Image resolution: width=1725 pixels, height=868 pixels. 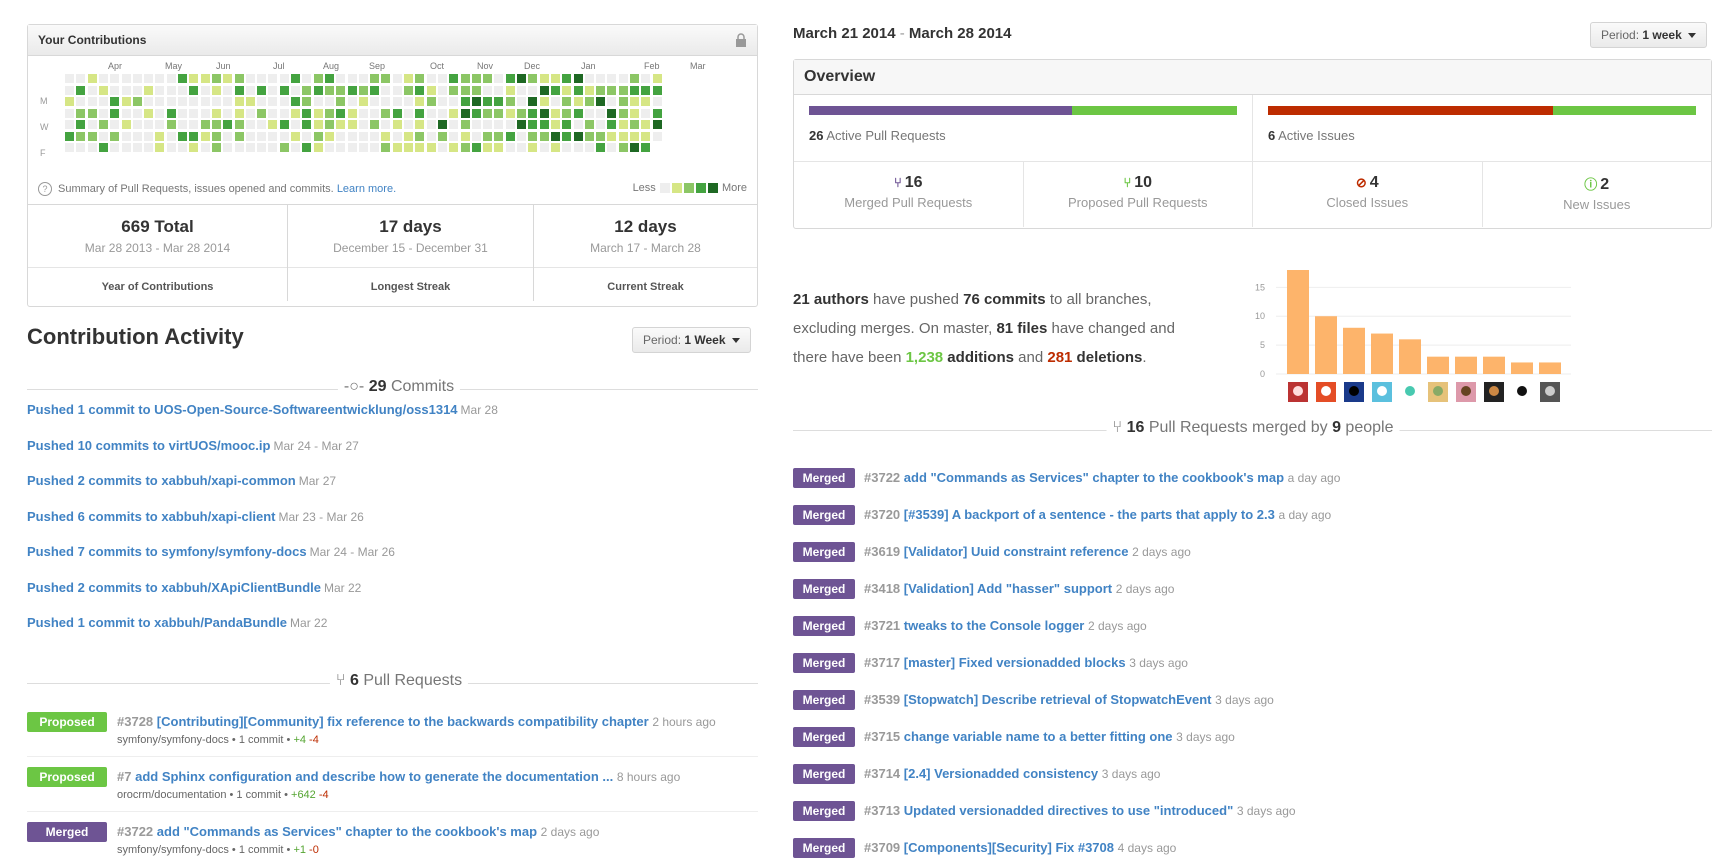 I want to click on pr-title-link: [Validation] Add "hasser" support, so click(x=1008, y=588).